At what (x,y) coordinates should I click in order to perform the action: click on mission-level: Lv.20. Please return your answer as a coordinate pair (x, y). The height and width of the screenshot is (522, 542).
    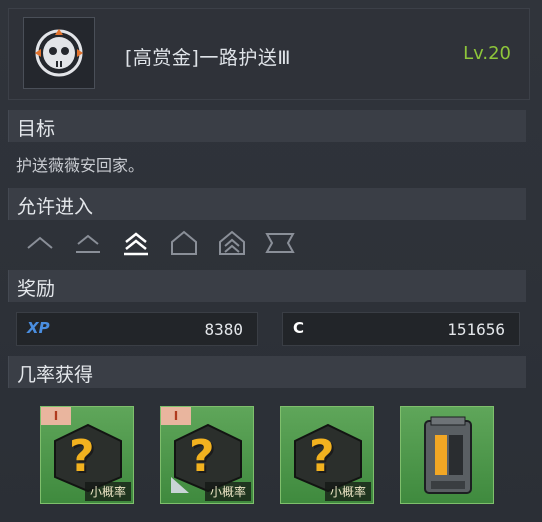
    Looking at the image, I should click on (487, 53).